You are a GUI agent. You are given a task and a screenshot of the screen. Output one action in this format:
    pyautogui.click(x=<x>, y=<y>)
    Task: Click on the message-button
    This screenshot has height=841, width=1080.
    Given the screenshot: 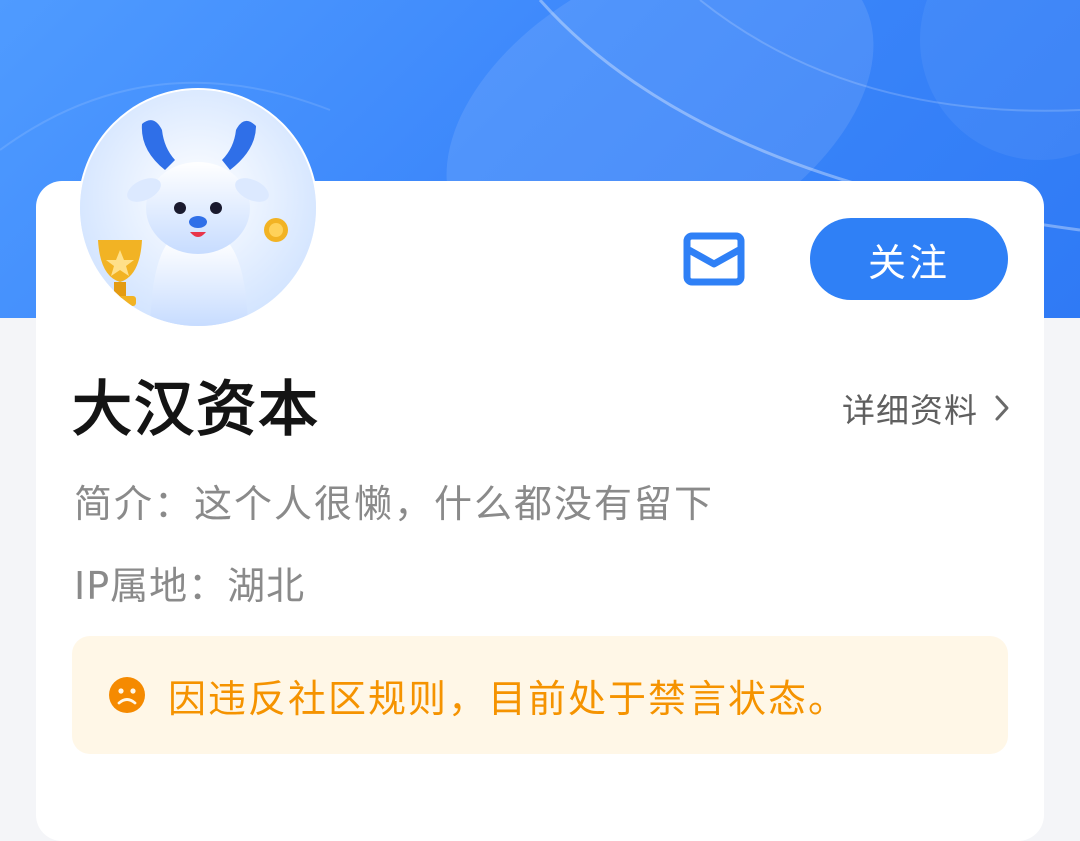 What is the action you would take?
    pyautogui.click(x=714, y=259)
    